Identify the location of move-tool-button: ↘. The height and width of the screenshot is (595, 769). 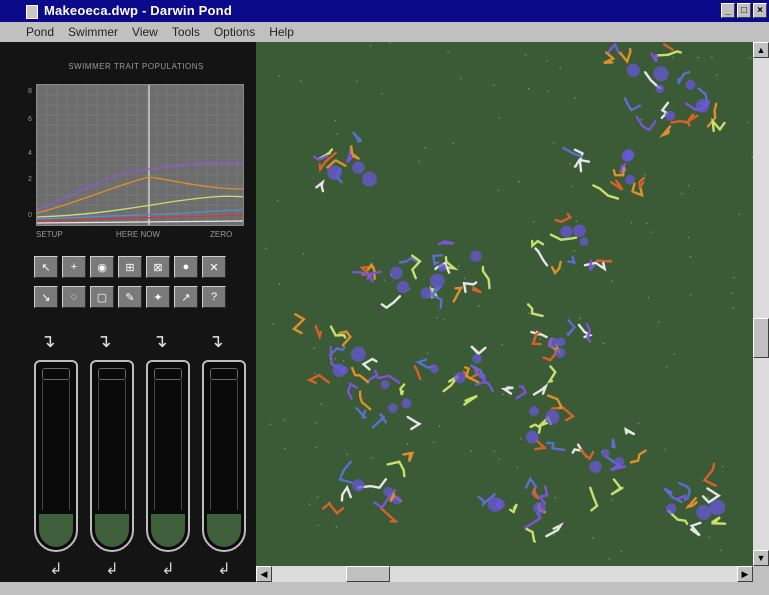
(46, 297).